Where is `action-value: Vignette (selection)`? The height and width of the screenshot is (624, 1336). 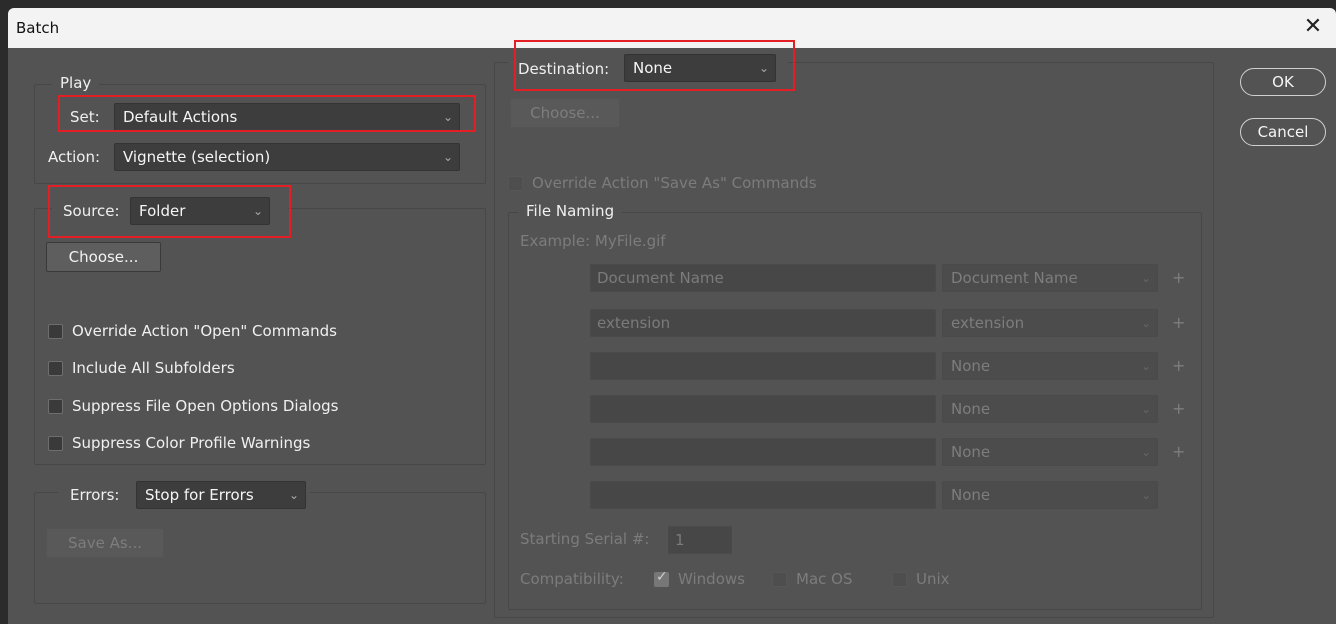 action-value: Vignette (selection) is located at coordinates (197, 157).